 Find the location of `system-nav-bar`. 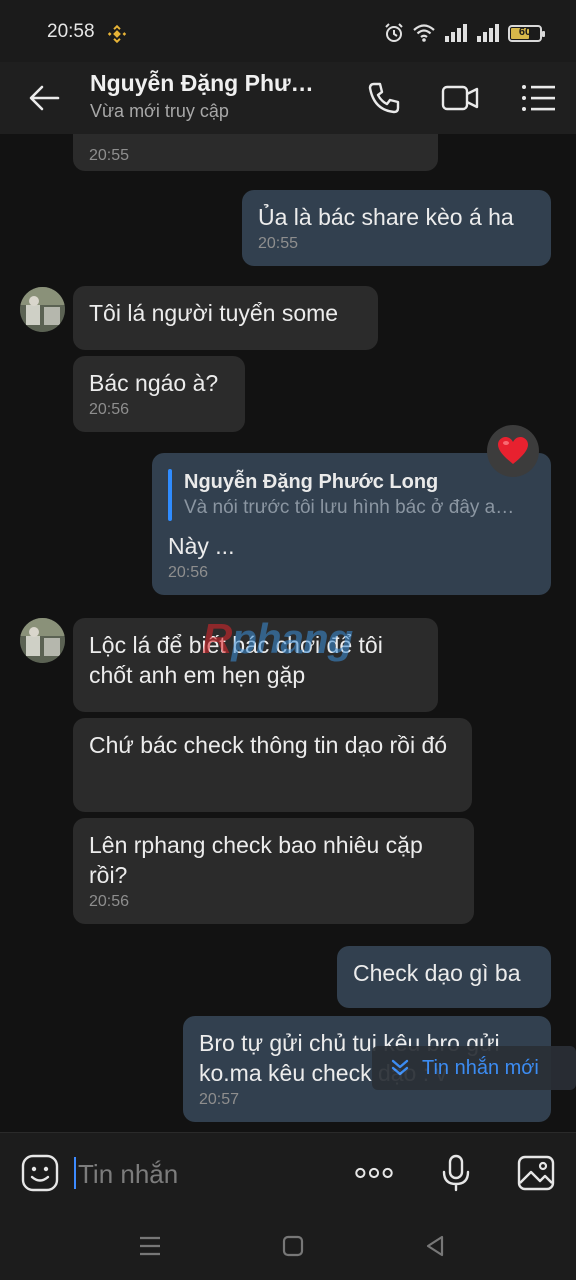

system-nav-bar is located at coordinates (288, 1246).